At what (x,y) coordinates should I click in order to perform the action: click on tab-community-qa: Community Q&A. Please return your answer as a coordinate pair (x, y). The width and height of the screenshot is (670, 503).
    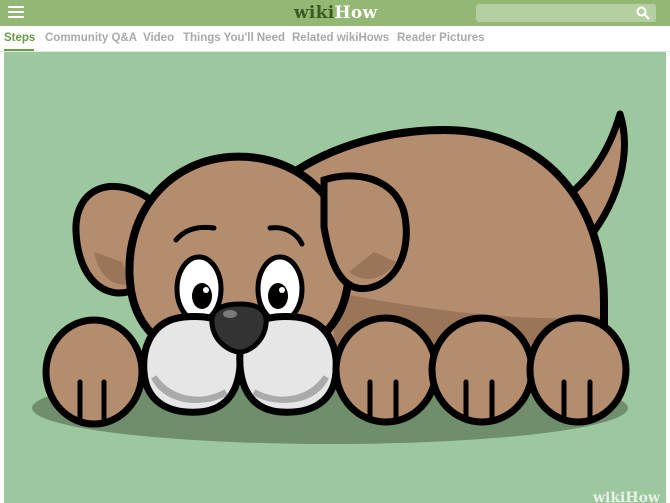
    Looking at the image, I should click on (91, 38).